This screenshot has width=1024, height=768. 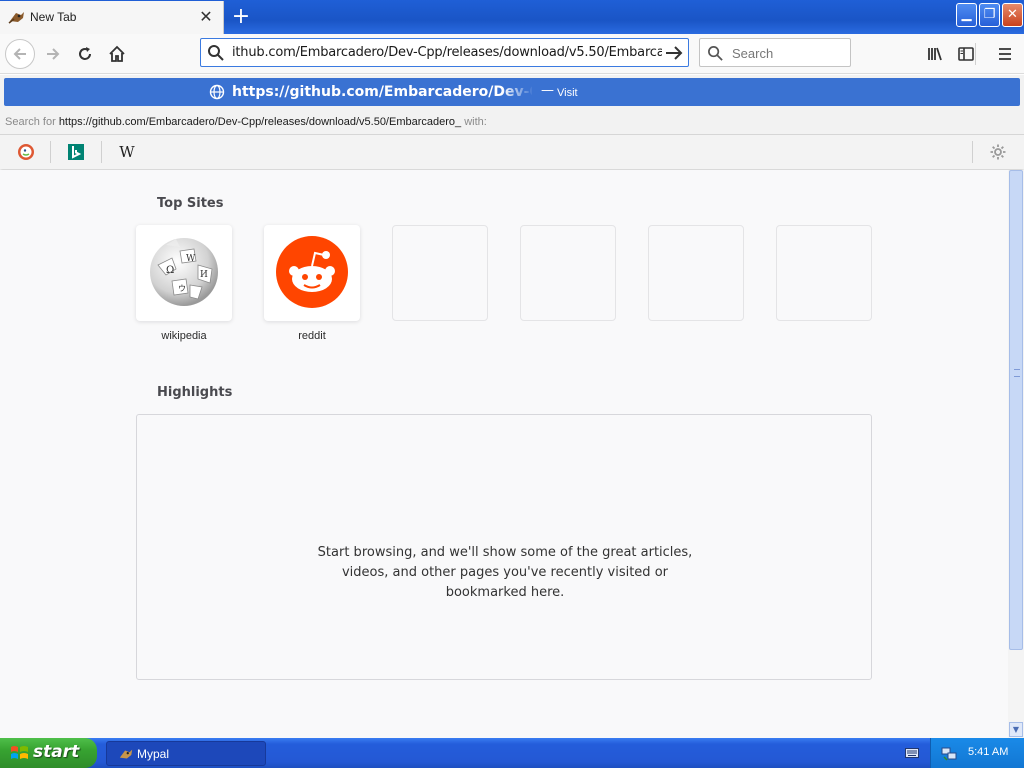 I want to click on wikipedia-icon: W, so click(x=127, y=152).